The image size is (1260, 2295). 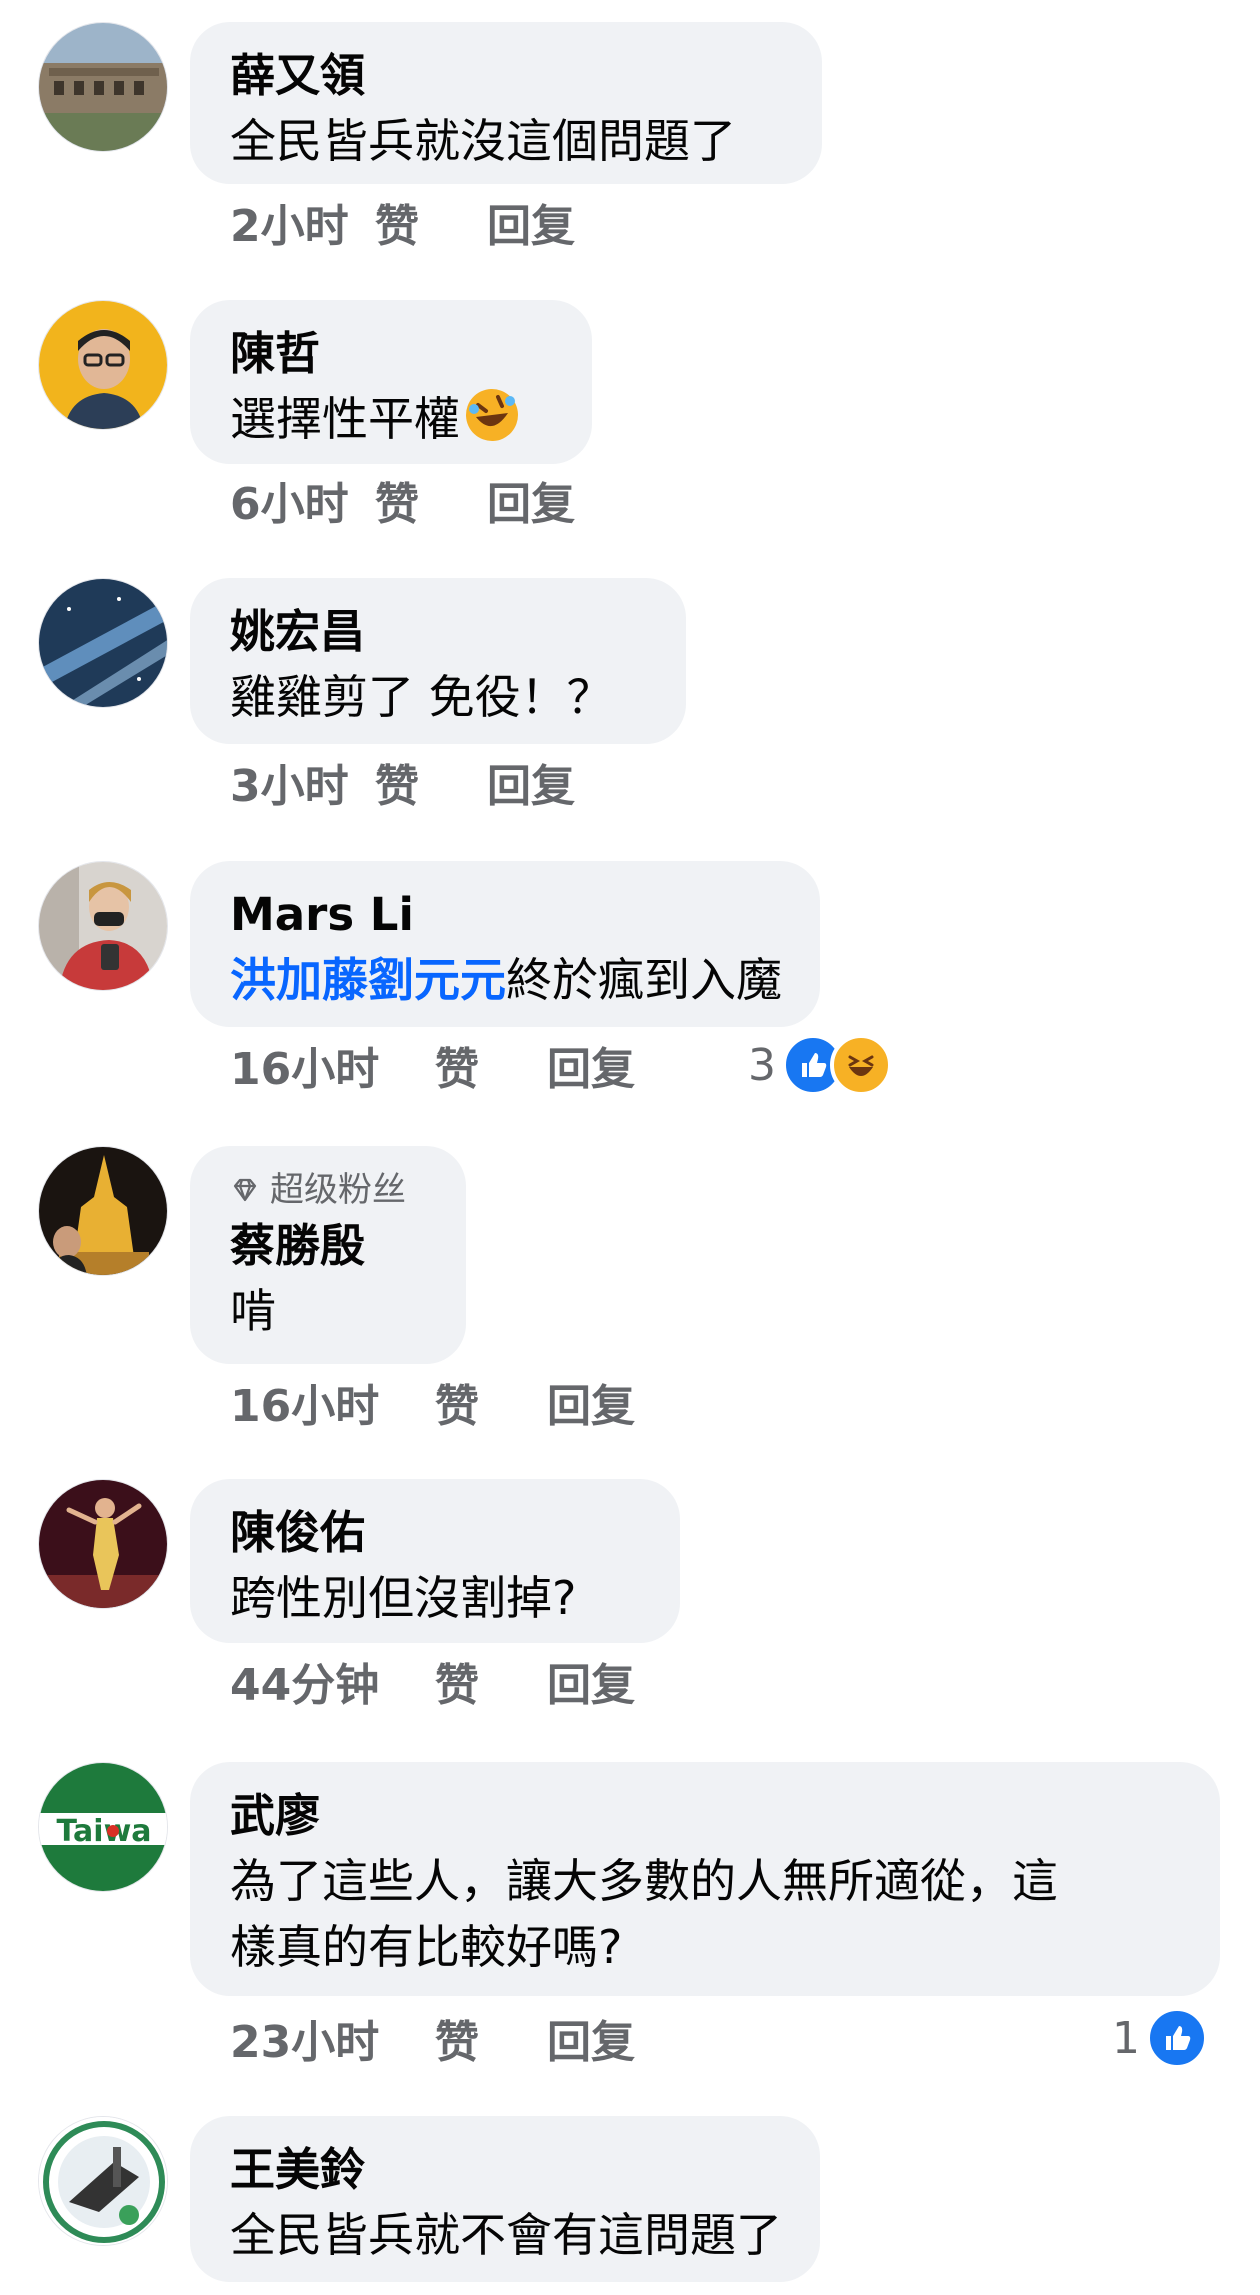 I want to click on comment-time: 23小时, so click(x=332, y=2038).